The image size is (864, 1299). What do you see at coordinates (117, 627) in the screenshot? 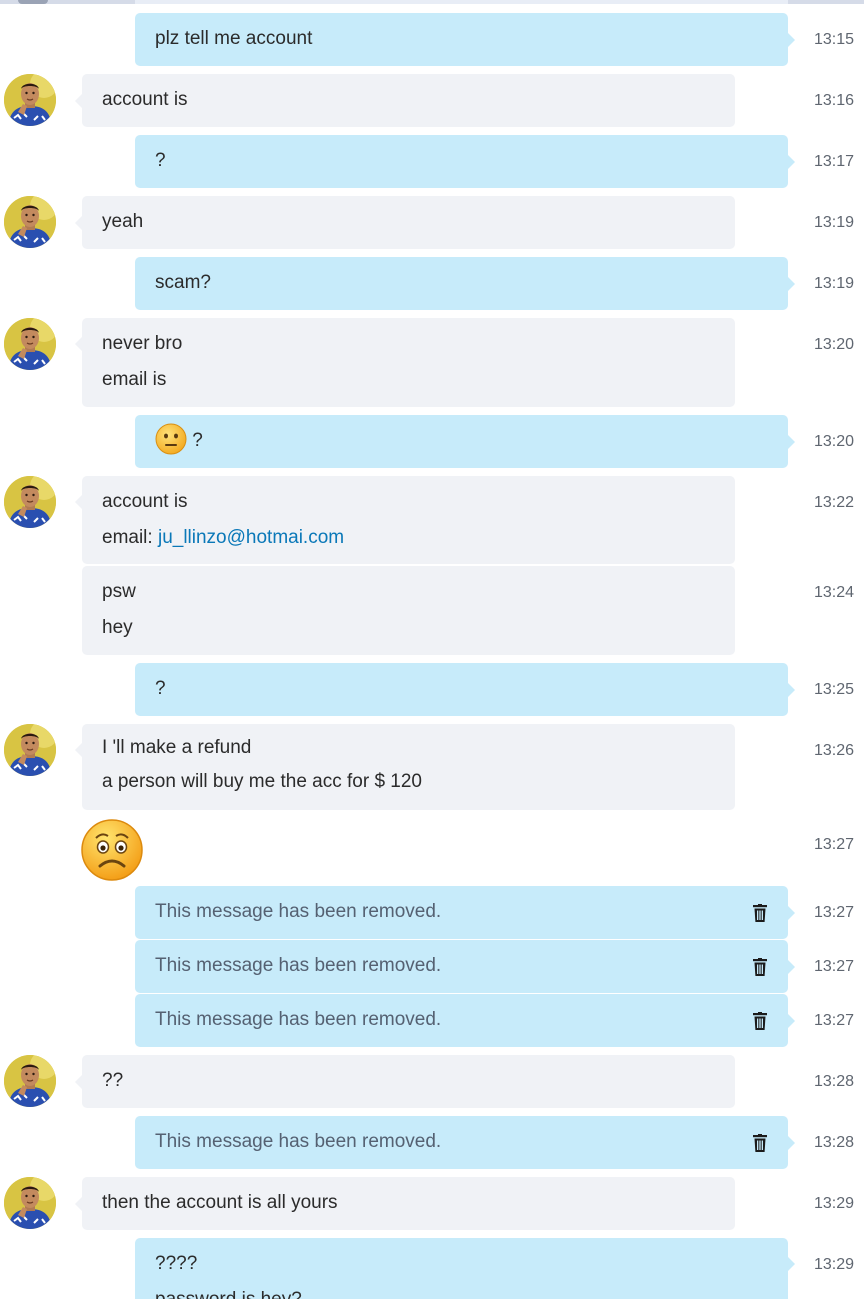
I see `message-text-line: hey` at bounding box center [117, 627].